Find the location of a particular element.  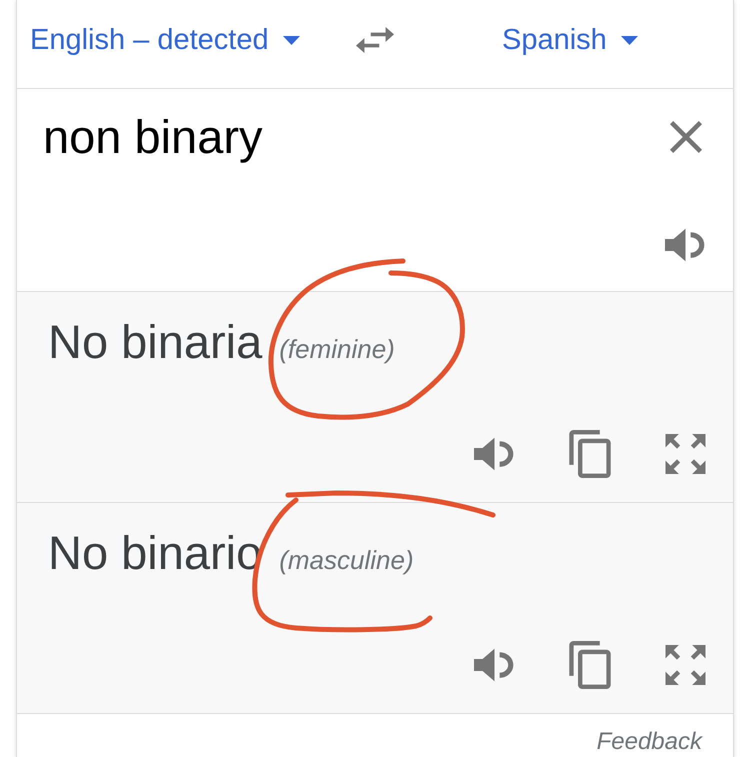

swap-icon is located at coordinates (375, 40).